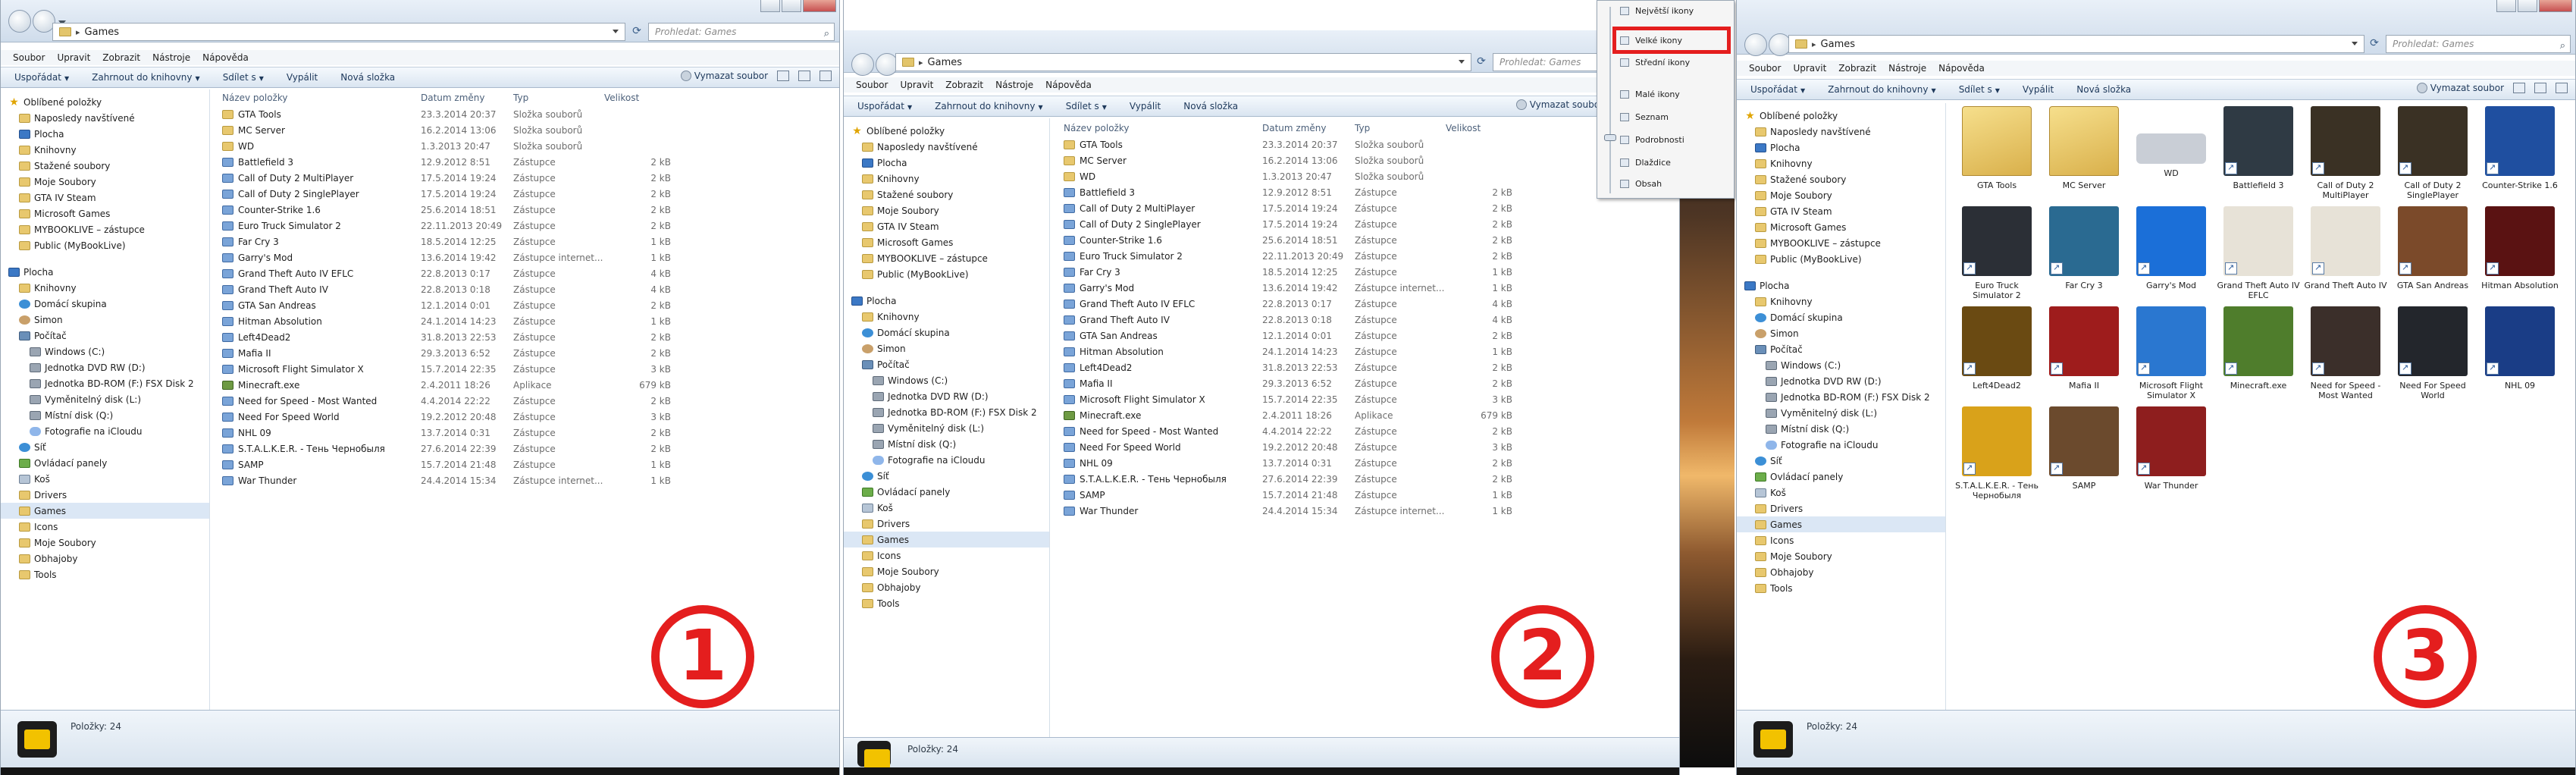 The width and height of the screenshot is (2576, 775). I want to click on icon-tile: Grand Theft Auto IV EFLC, so click(2258, 253).